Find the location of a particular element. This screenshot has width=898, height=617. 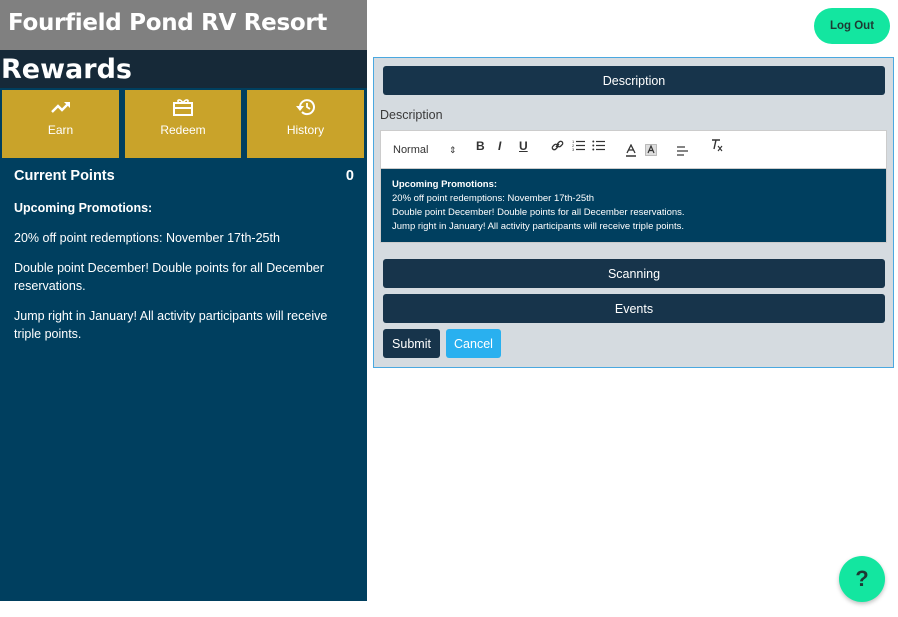

redeem-label: Redeem is located at coordinates (183, 130).